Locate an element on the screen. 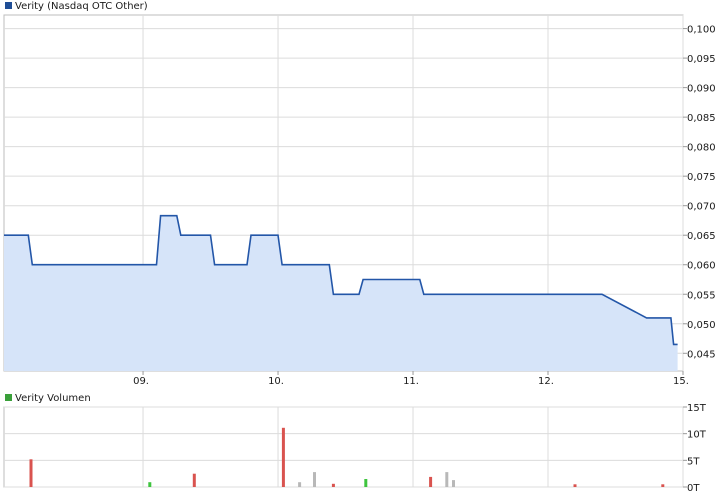  price-y-tick-label: 0,060 is located at coordinates (701, 266).